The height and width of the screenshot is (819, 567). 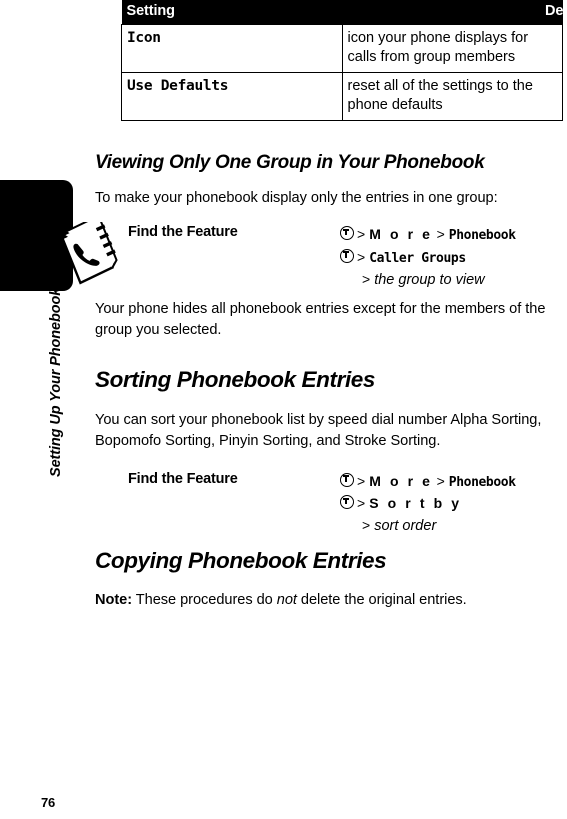 I want to click on column-header-setting: Setting, so click(x=231, y=12).